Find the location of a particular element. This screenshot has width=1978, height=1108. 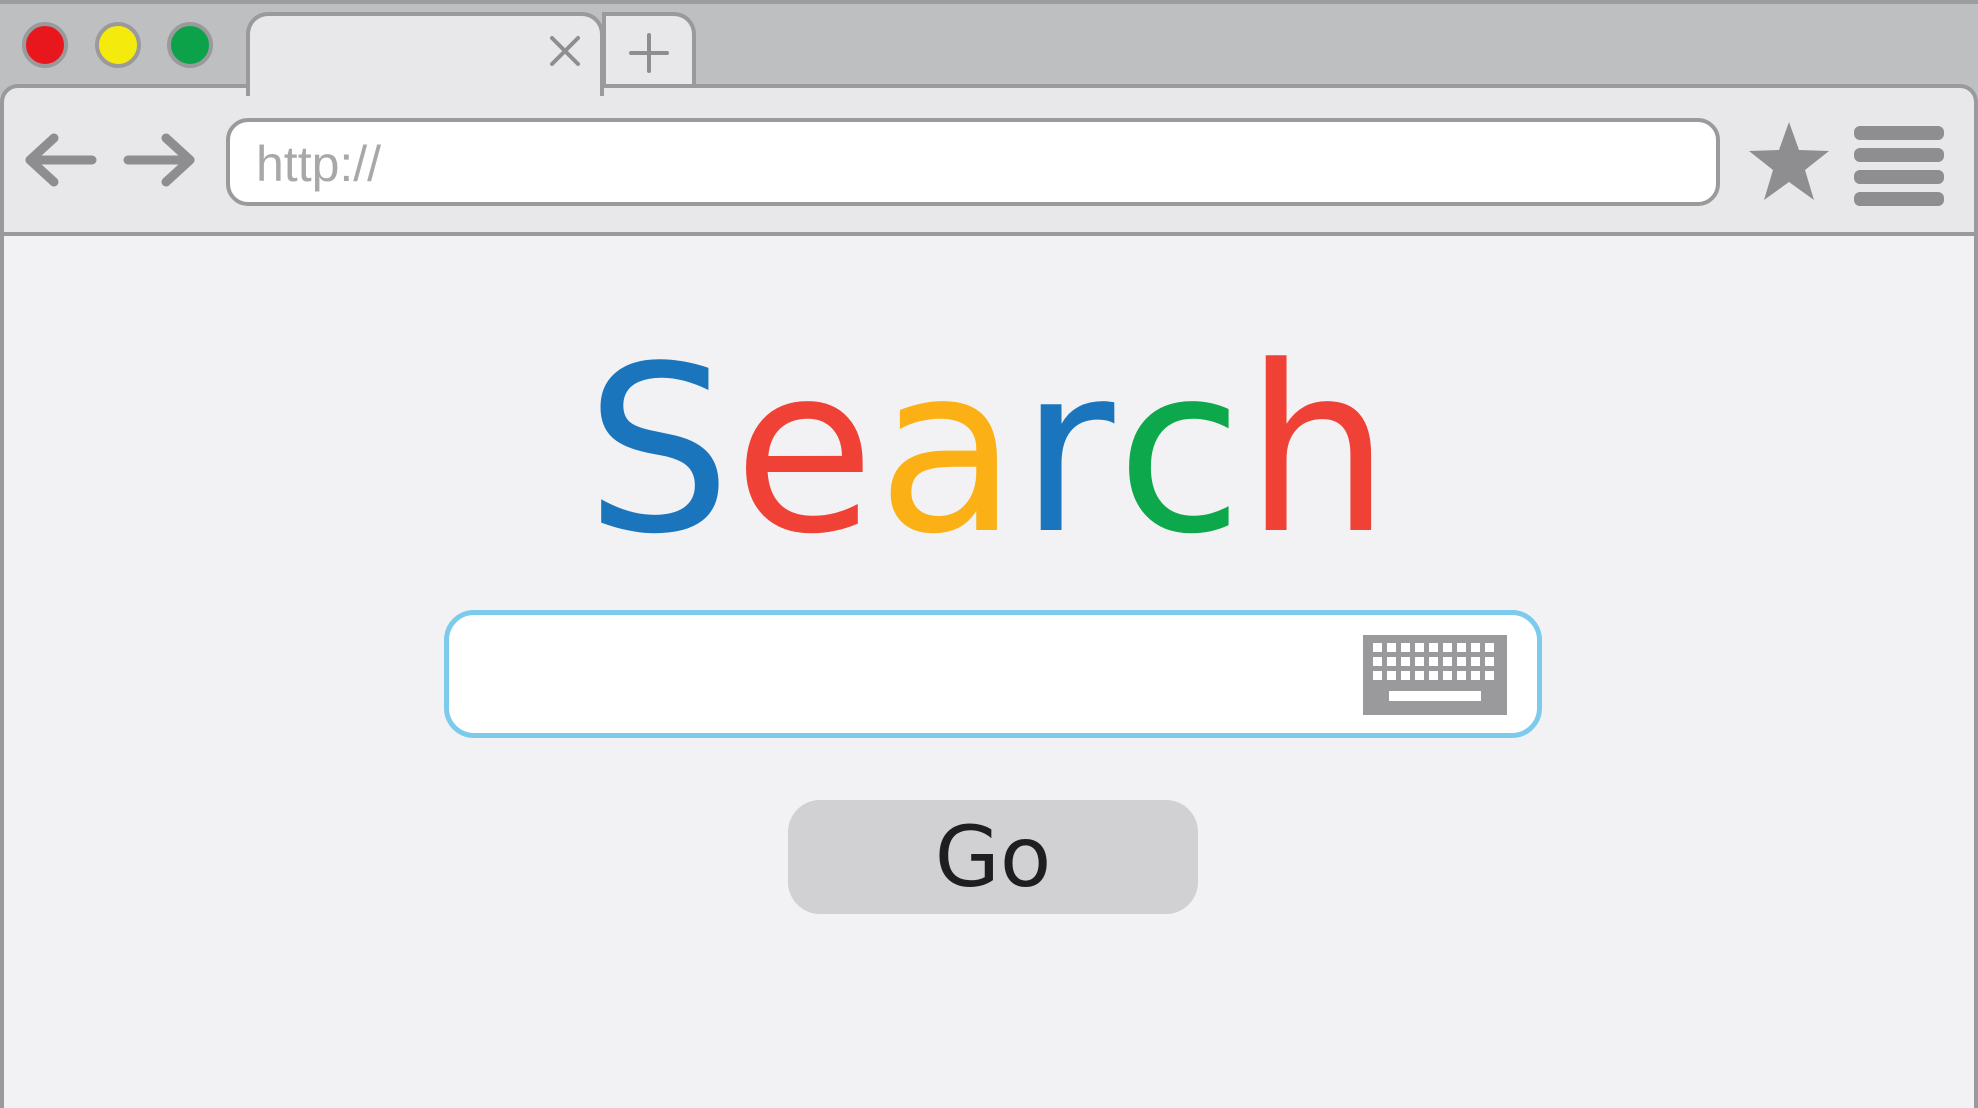

window-maximize-button is located at coordinates (190, 45).